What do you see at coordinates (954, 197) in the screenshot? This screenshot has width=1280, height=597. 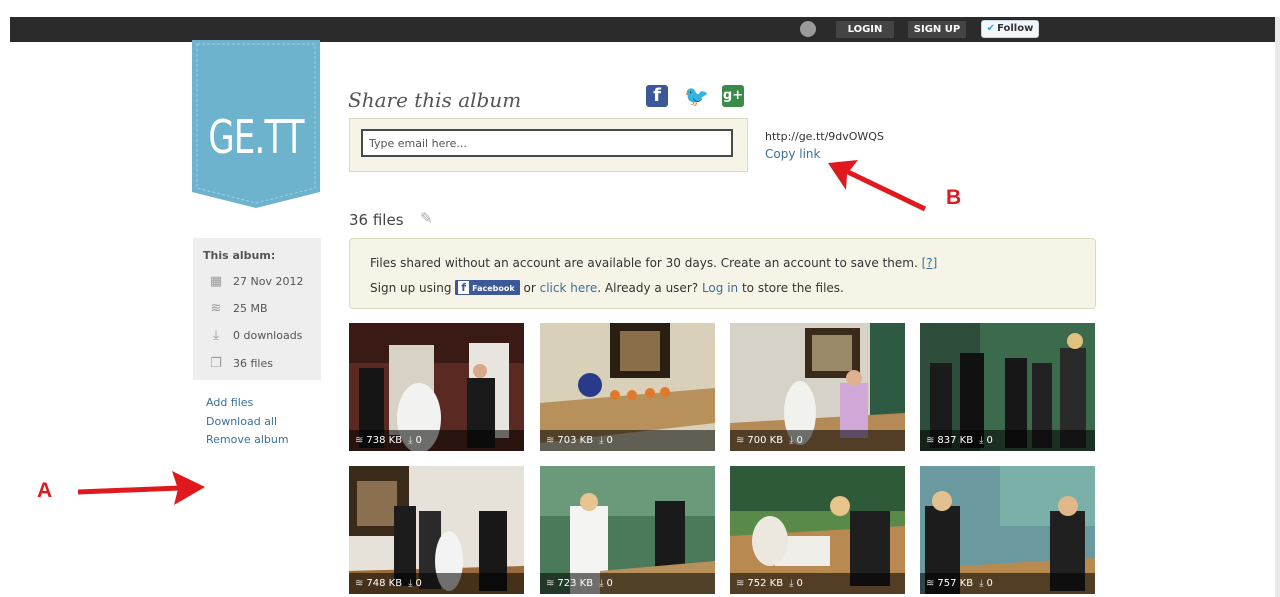 I see `annotation-label-b: B` at bounding box center [954, 197].